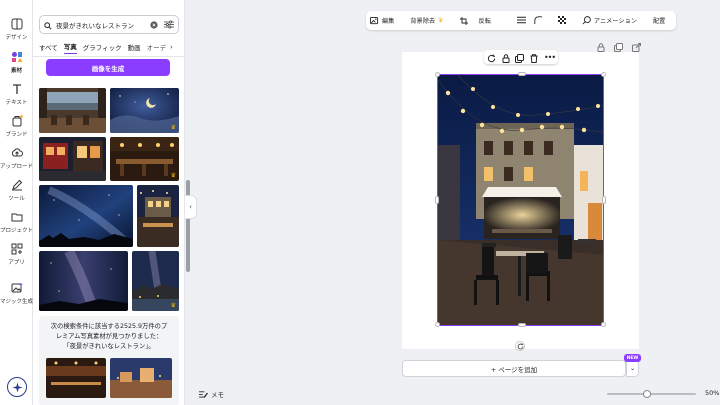  Describe the element at coordinates (437, 324) in the screenshot. I see `resize-handle-bottom-left` at that location.